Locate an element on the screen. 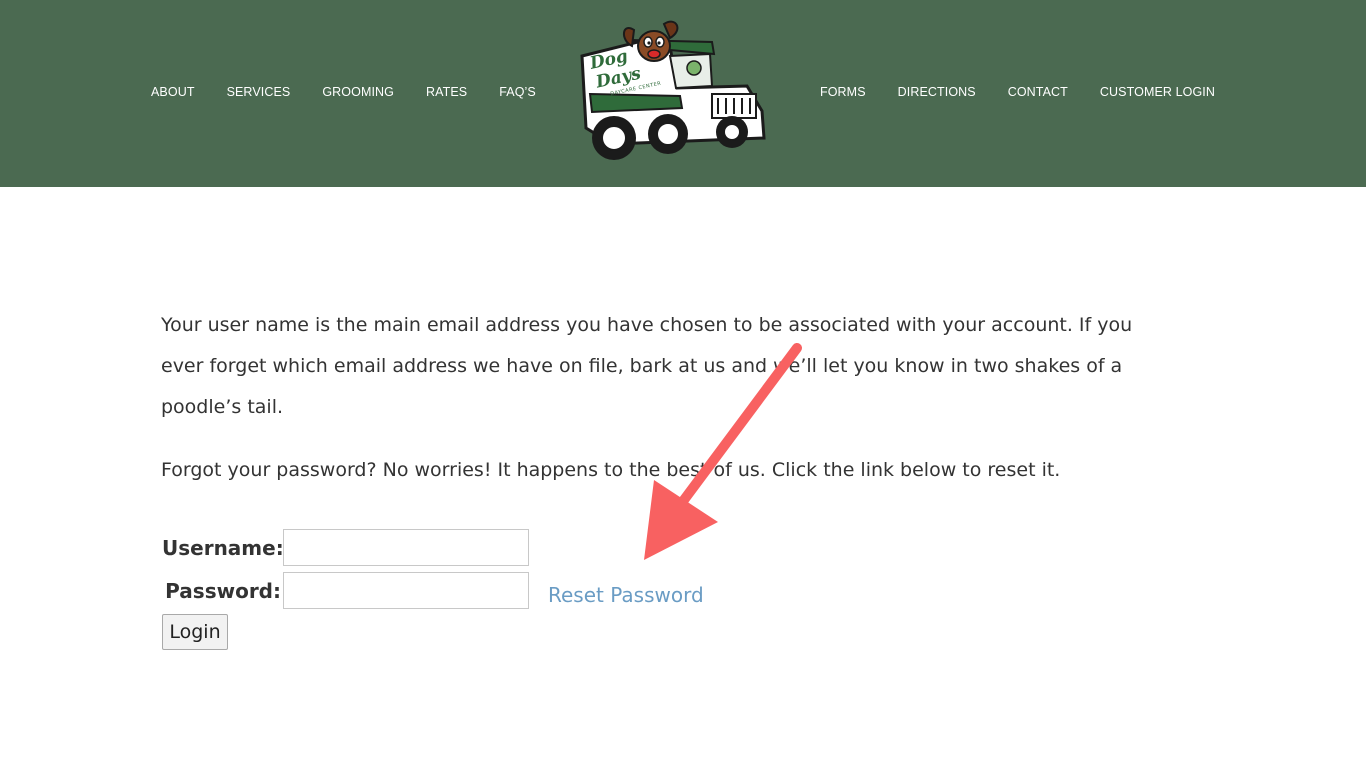  nav-item-grooming: GROOMING is located at coordinates (358, 92).